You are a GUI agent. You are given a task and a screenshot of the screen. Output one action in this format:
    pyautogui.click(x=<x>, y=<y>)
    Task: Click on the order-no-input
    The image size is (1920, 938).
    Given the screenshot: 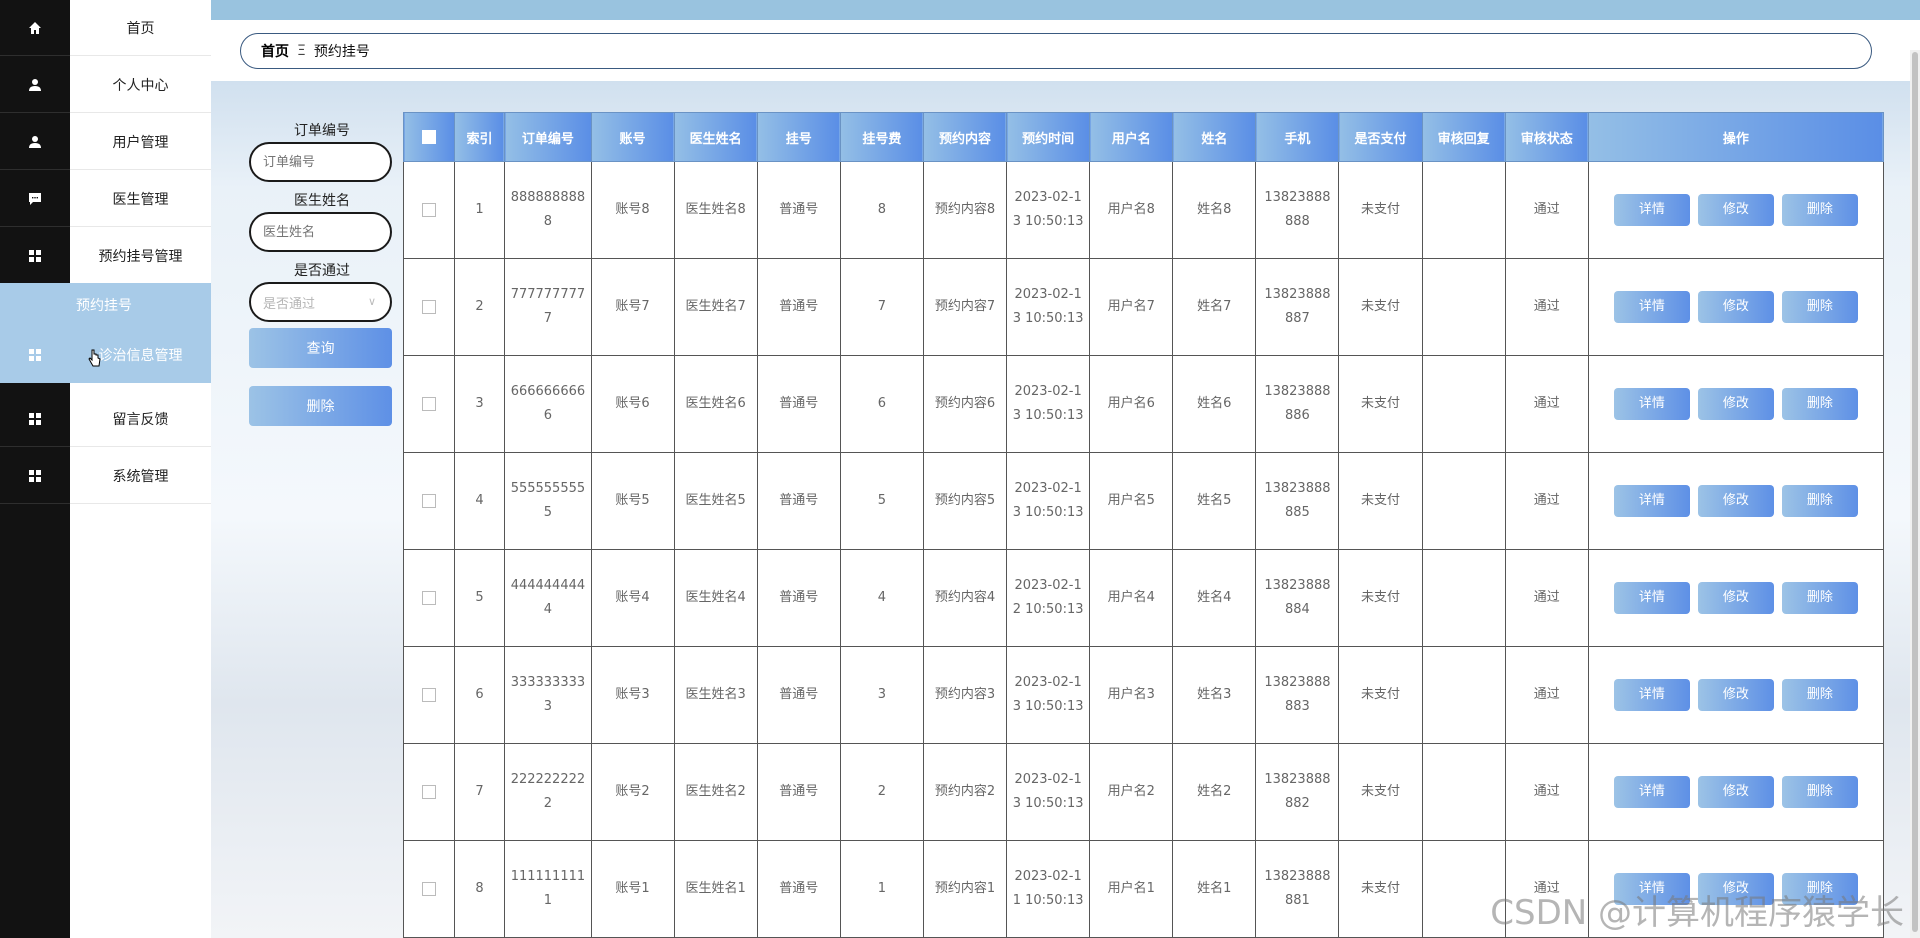 What is the action you would take?
    pyautogui.click(x=320, y=162)
    